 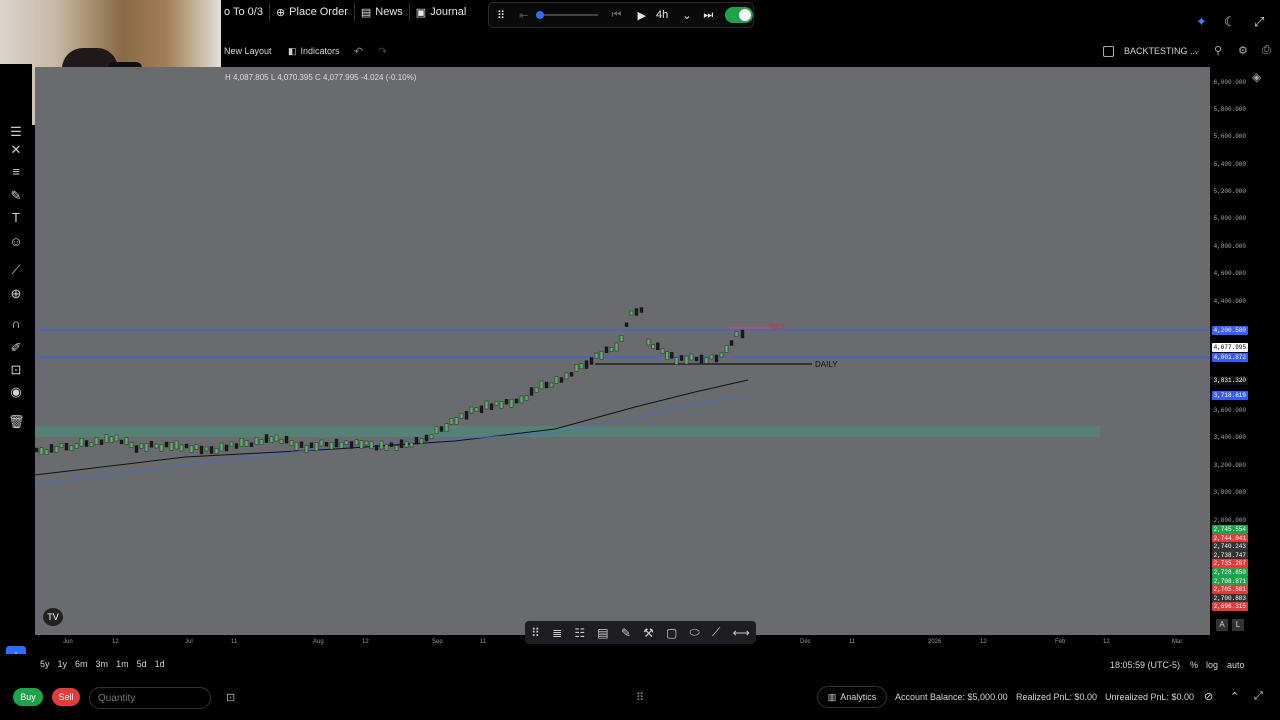 What do you see at coordinates (1229, 82) in the screenshot?
I see `price-tick-label: 6,000.000` at bounding box center [1229, 82].